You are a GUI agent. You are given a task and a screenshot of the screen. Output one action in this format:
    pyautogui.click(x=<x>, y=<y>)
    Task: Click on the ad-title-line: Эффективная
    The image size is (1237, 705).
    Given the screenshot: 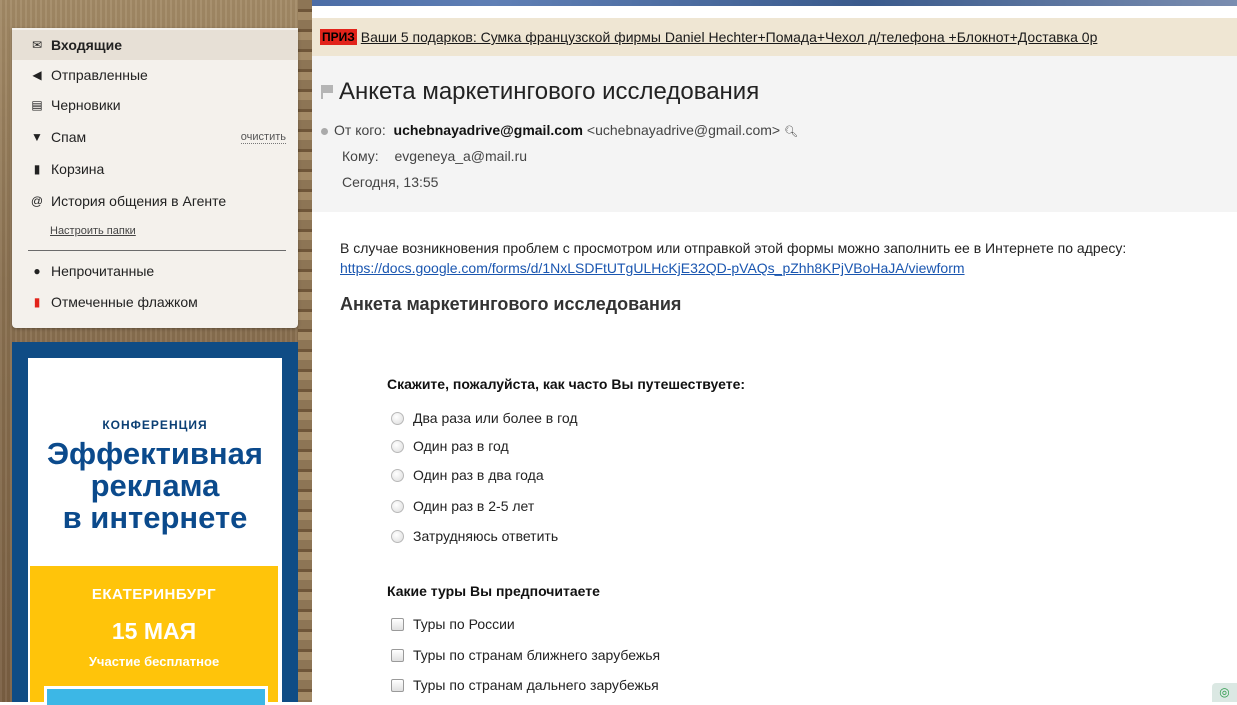 What is the action you would take?
    pyautogui.click(x=154, y=453)
    